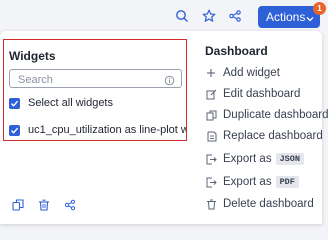 This screenshot has height=240, width=328. Describe the element at coordinates (182, 16) in the screenshot. I see `search-icon` at that location.